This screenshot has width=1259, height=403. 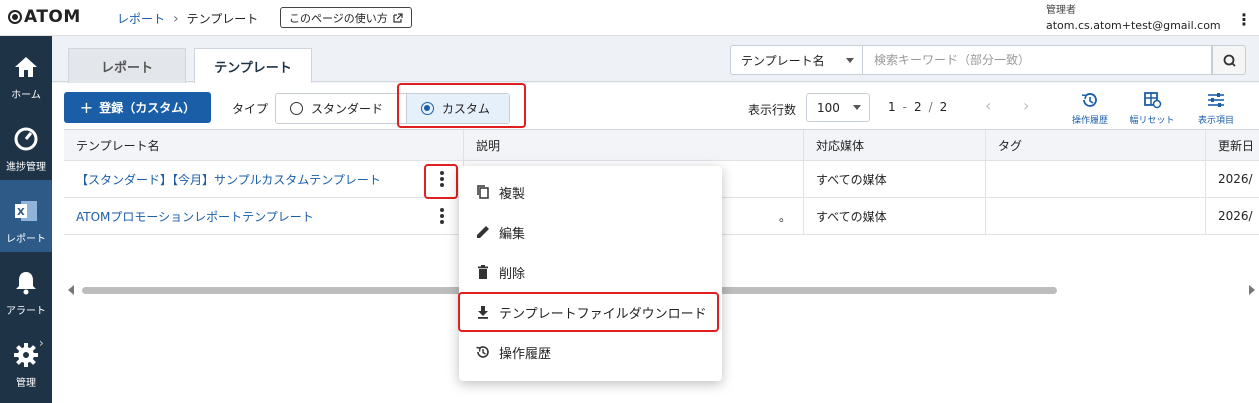 What do you see at coordinates (930, 107) in the screenshot?
I see `pager-slash: /` at bounding box center [930, 107].